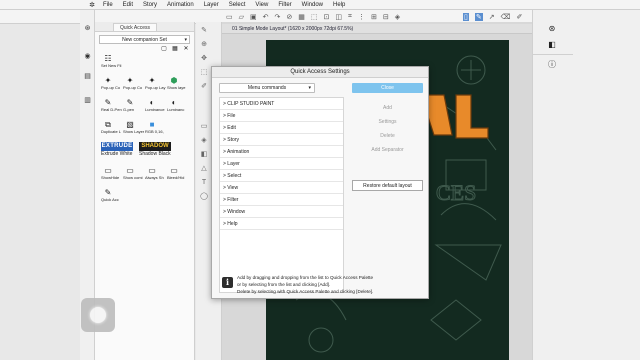 This screenshot has height=360, width=640. Describe the element at coordinates (552, 29) in the screenshot. I see `sync-icon: ⊛` at that location.